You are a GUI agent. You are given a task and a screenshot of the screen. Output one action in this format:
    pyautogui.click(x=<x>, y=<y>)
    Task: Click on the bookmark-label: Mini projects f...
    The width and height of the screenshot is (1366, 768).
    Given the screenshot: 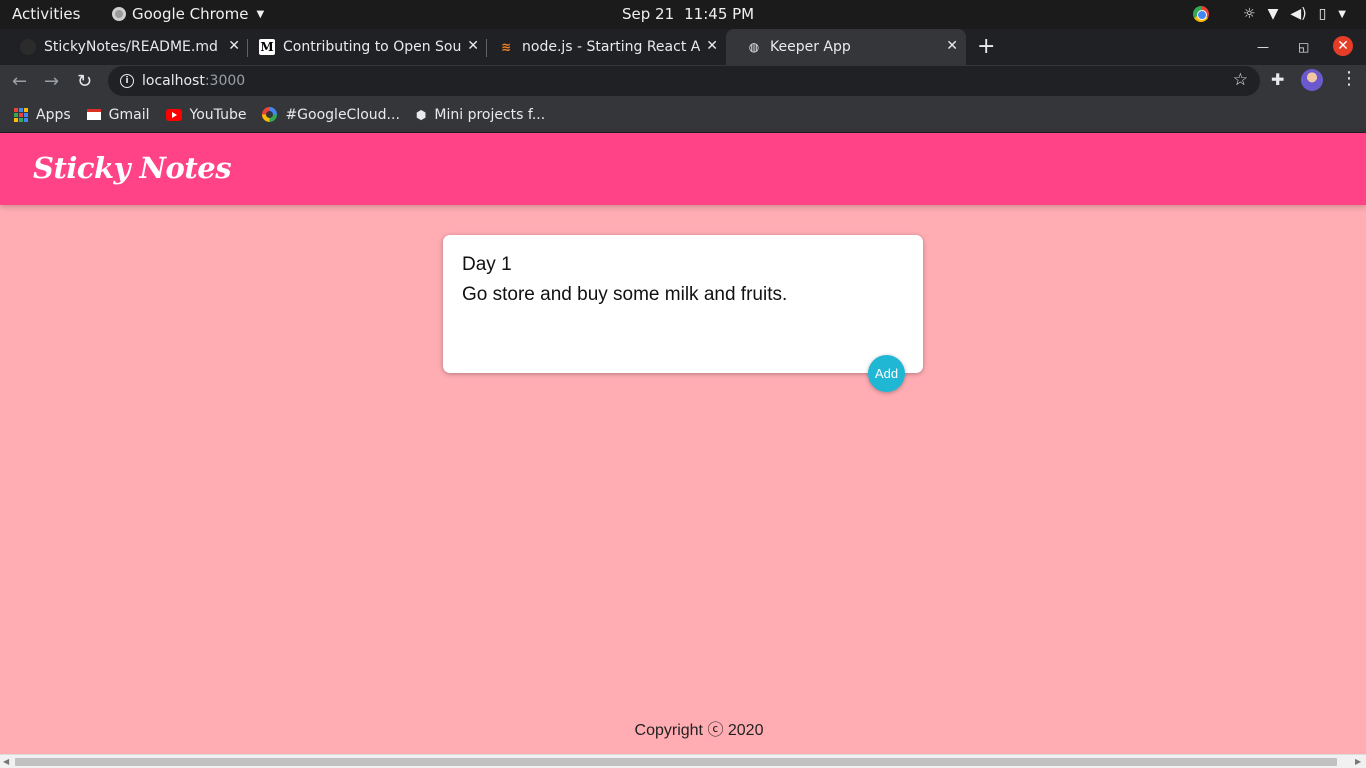 What is the action you would take?
    pyautogui.click(x=490, y=114)
    